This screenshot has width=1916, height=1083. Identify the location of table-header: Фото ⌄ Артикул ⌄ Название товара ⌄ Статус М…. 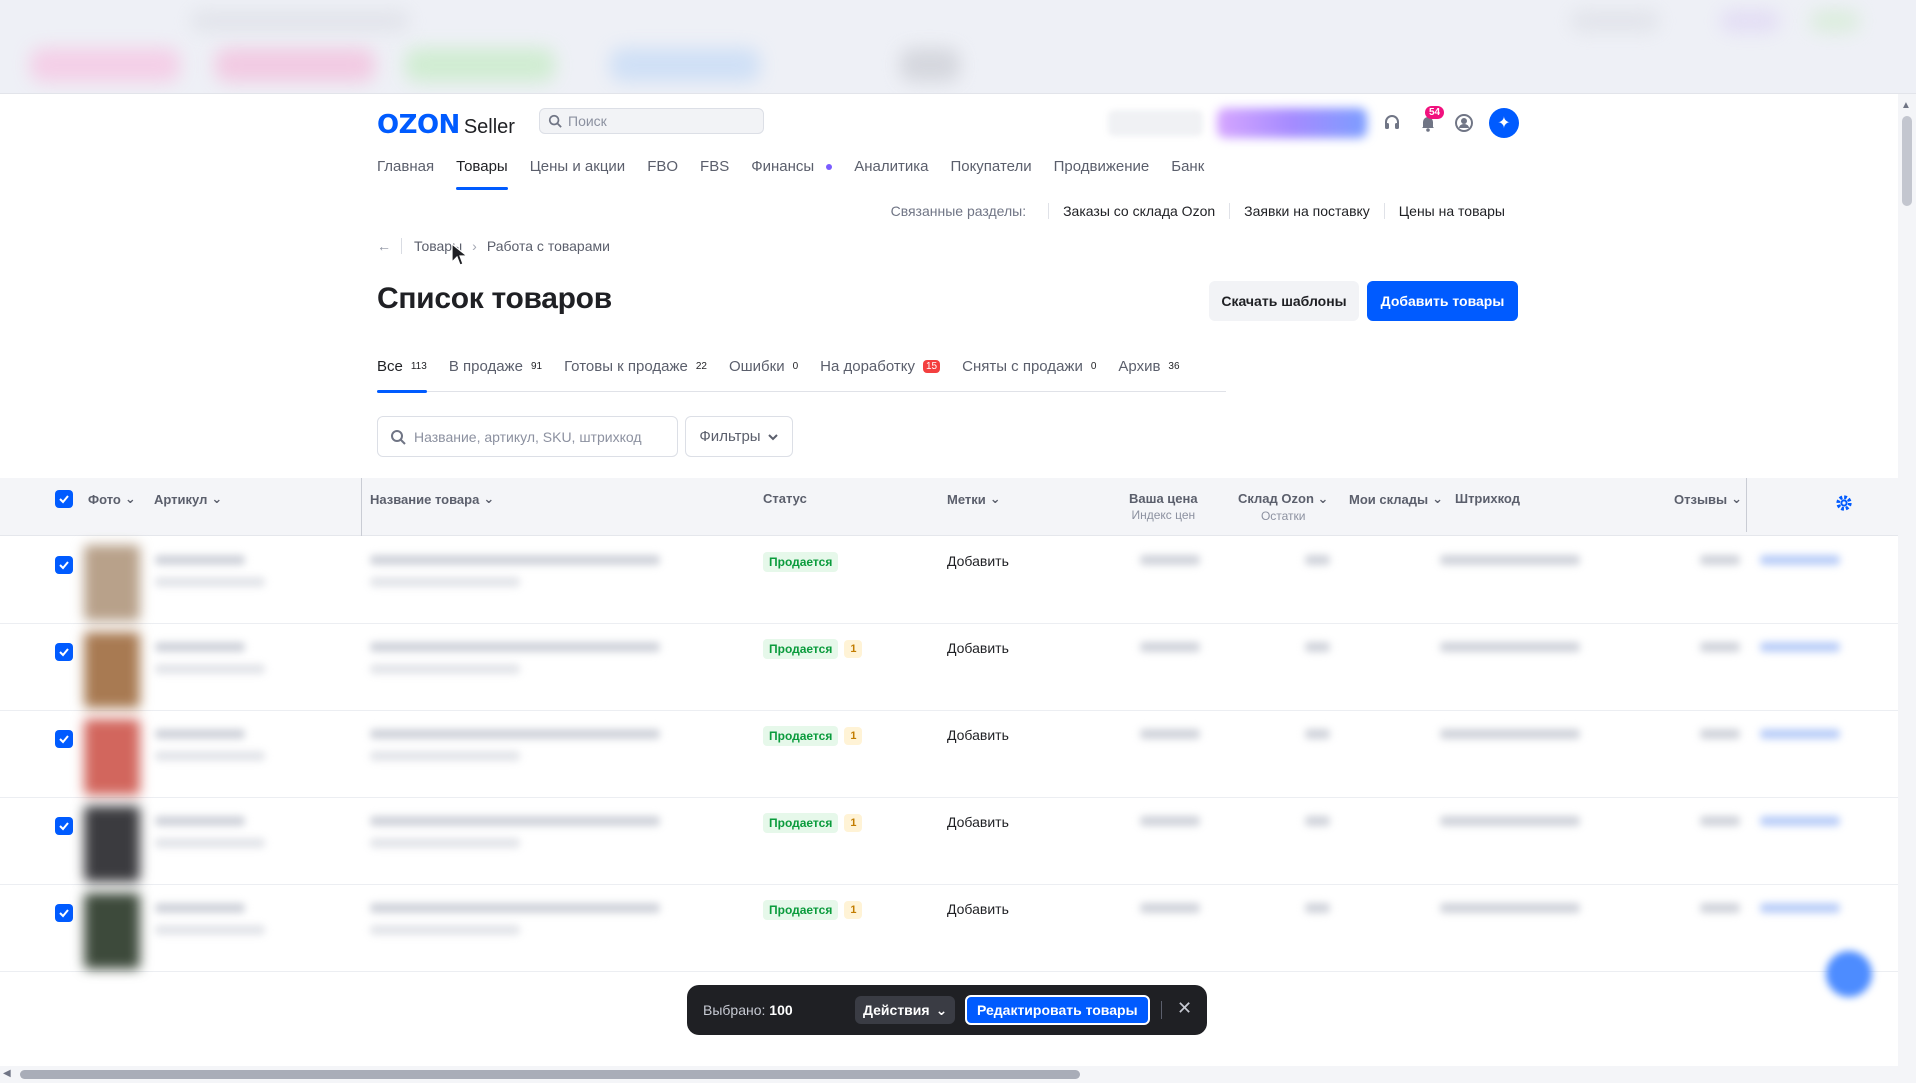
(949, 507).